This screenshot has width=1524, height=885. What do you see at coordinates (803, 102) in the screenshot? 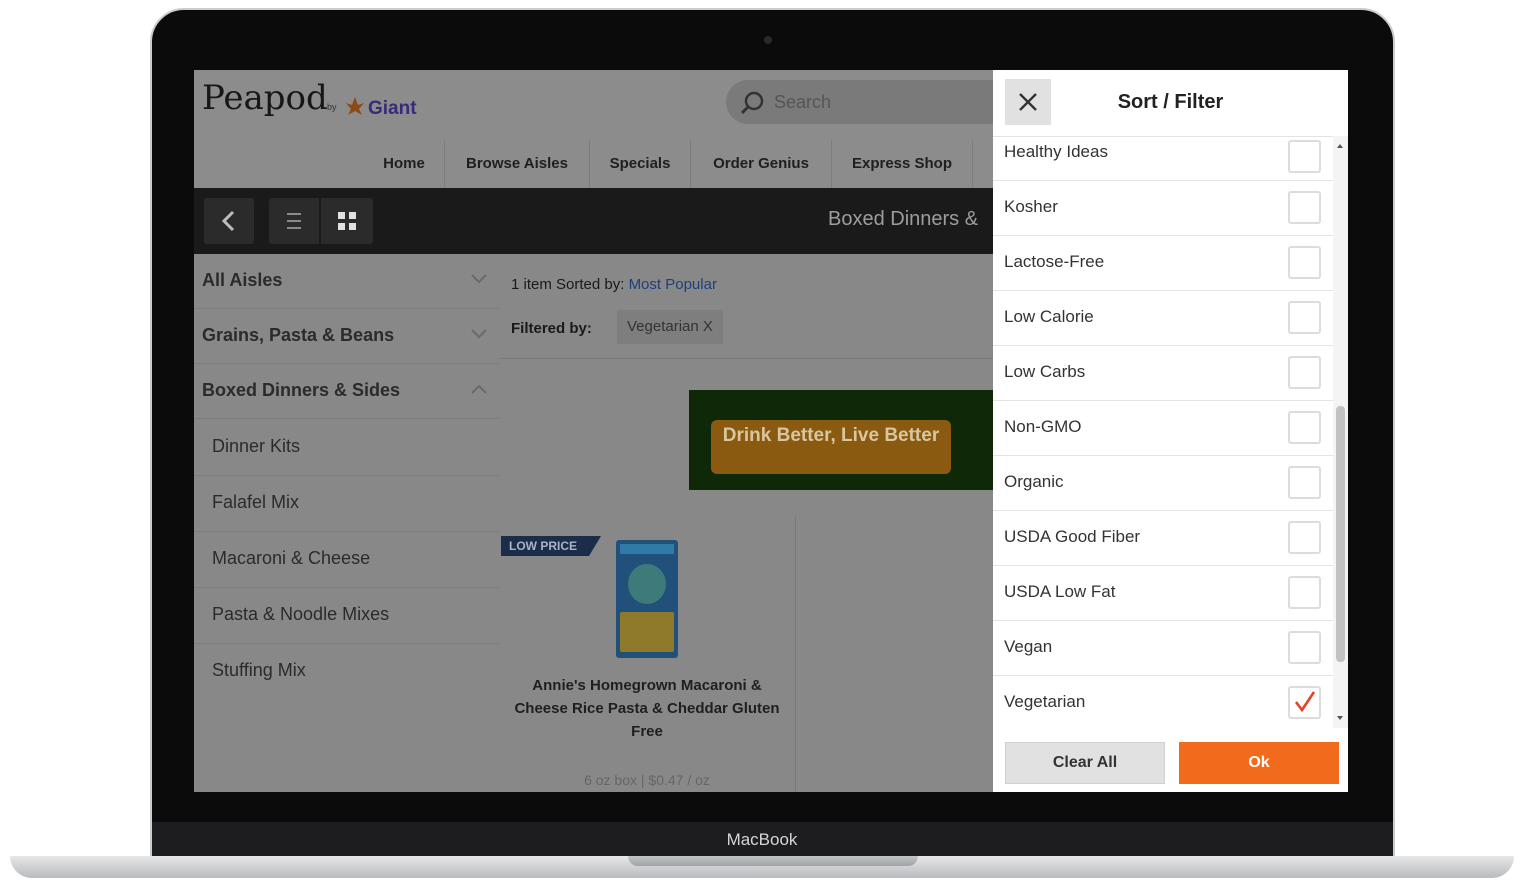
I see `search-placeholder: Search` at bounding box center [803, 102].